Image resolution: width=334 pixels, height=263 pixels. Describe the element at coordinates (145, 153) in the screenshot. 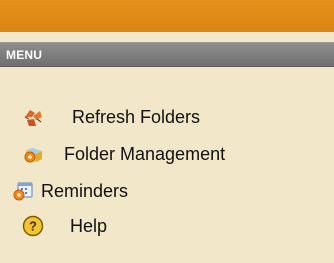

I see `menu-item-label: Folder Management` at that location.